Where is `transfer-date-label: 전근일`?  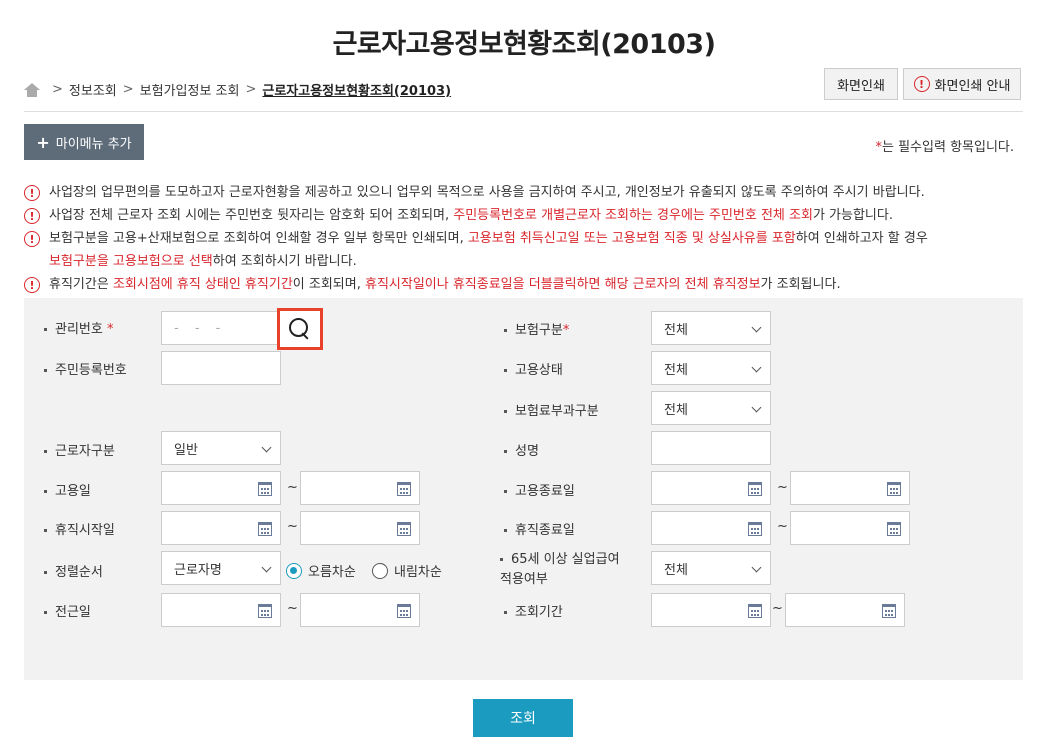
transfer-date-label: 전근일 is located at coordinates (67, 610).